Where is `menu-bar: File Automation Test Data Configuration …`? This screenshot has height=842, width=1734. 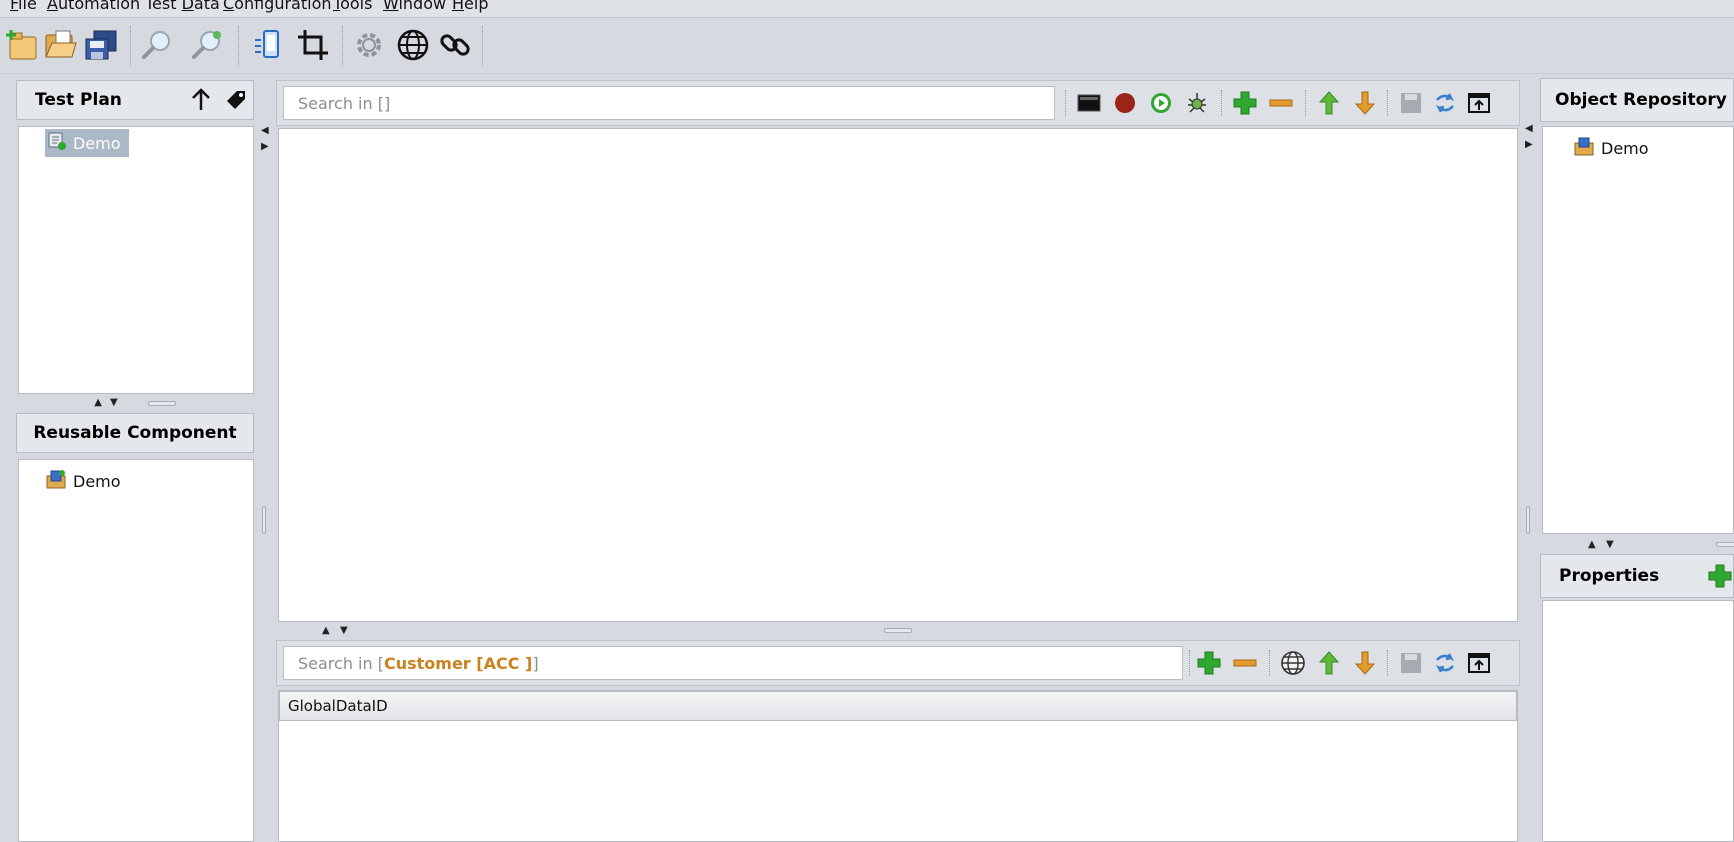
menu-bar: File Automation Test Data Configuration … is located at coordinates (867, 9).